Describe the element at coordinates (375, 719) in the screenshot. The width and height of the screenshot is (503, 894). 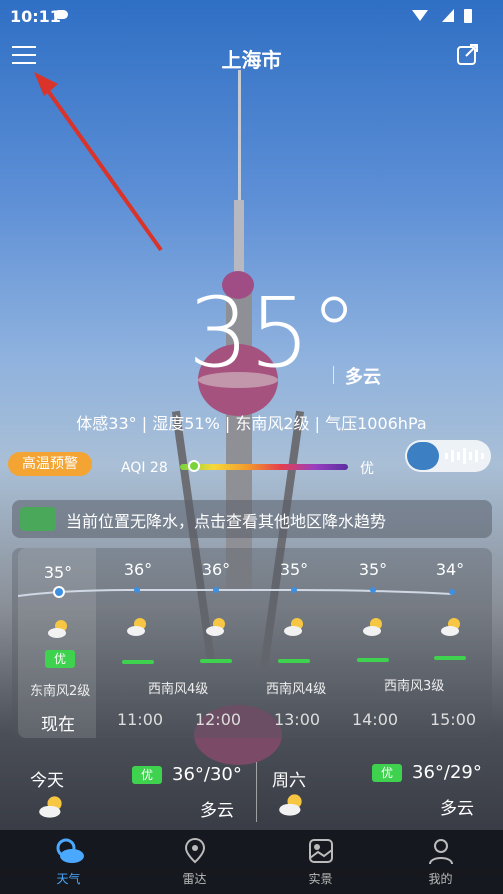
I see `hour-time: 14:00` at that location.